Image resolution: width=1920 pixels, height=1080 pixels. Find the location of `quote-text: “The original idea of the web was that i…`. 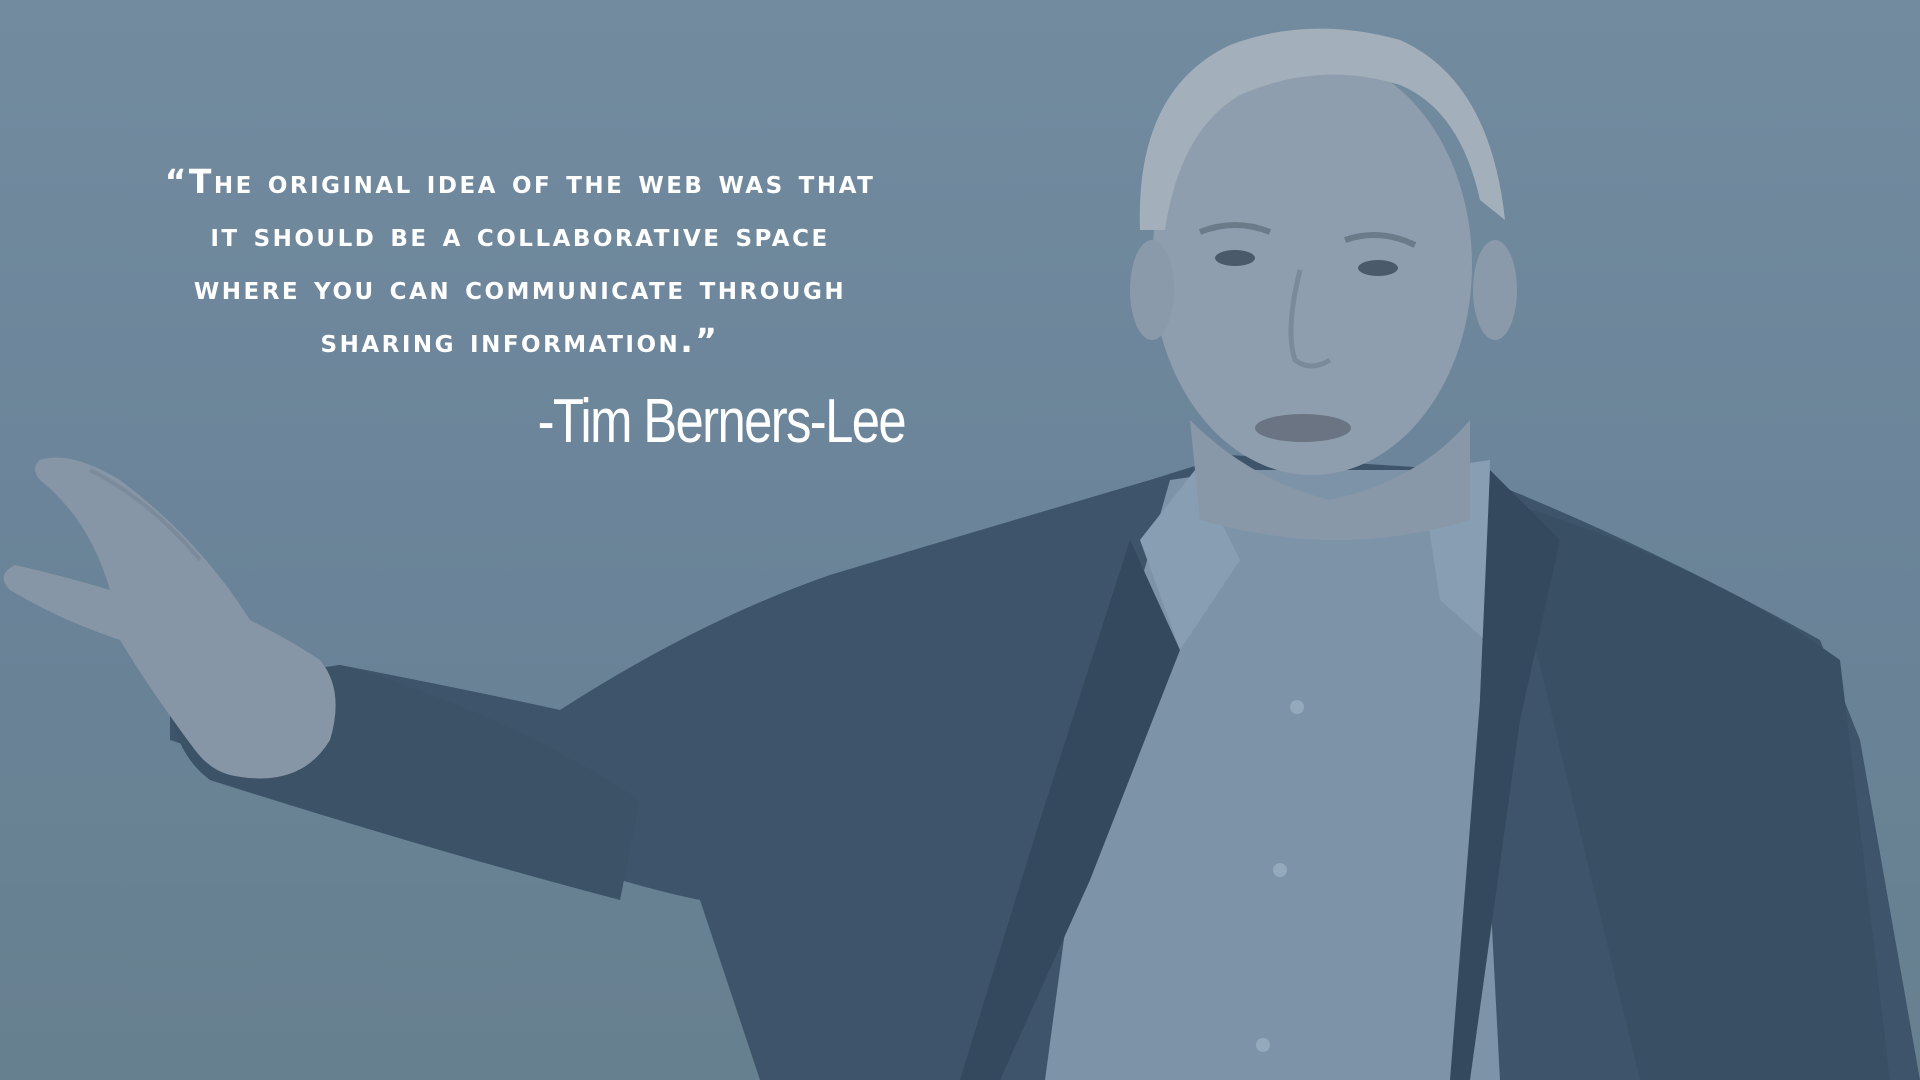

quote-text: “The original idea of the web was that i… is located at coordinates (520, 261).